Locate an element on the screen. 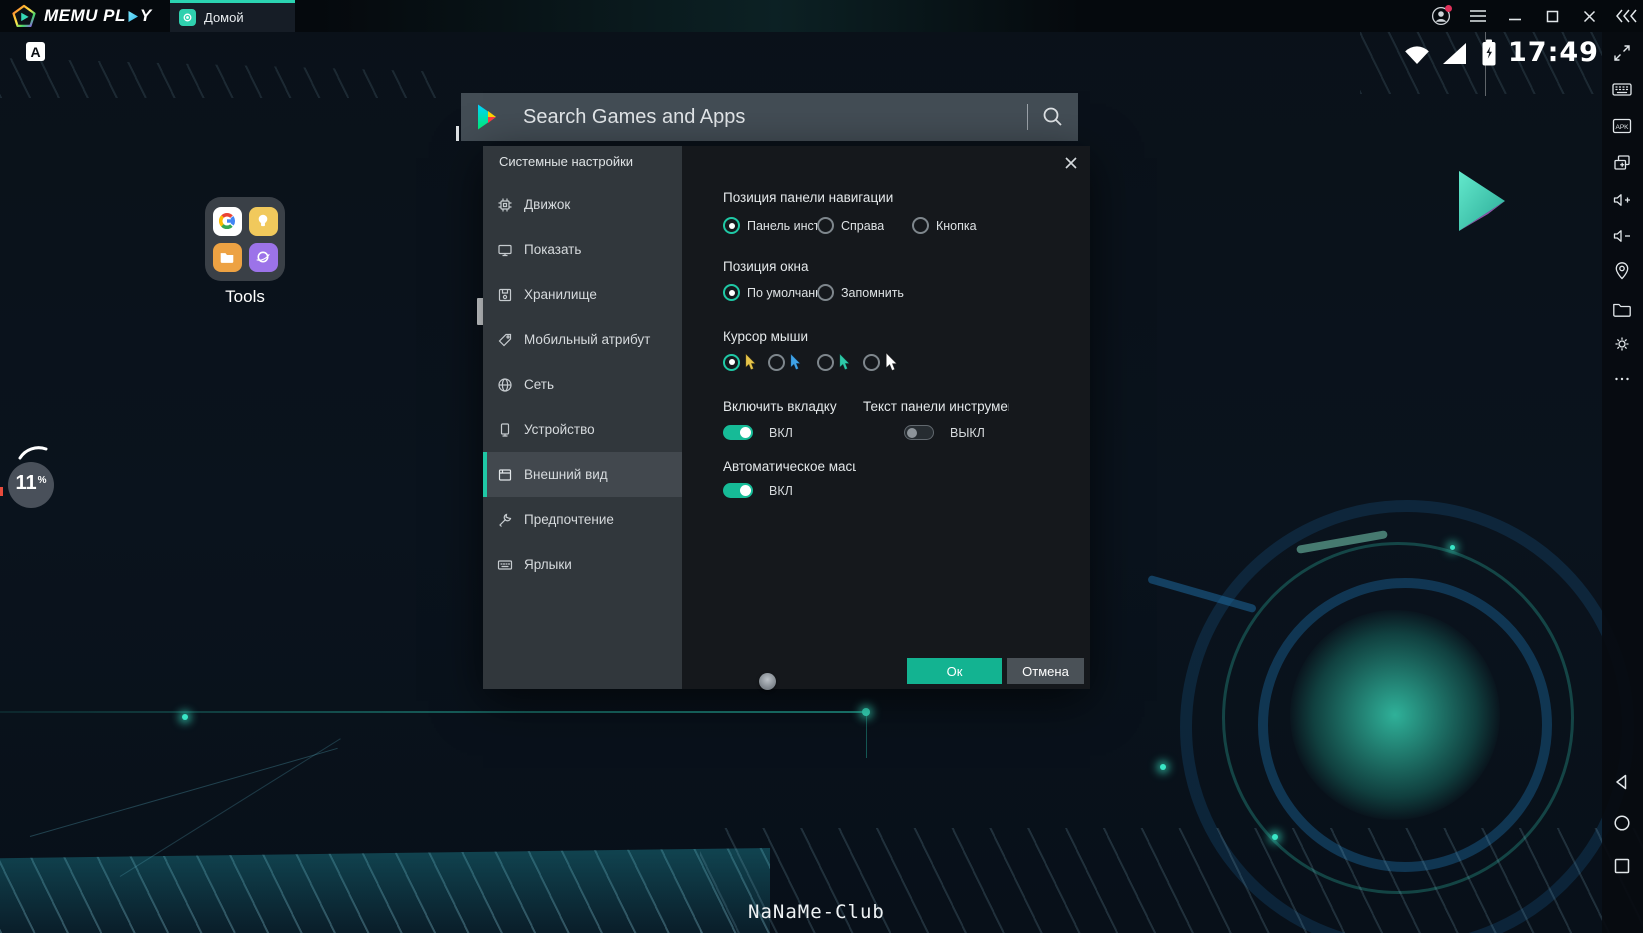 This screenshot has width=1643, height=933. display-icon is located at coordinates (505, 250).